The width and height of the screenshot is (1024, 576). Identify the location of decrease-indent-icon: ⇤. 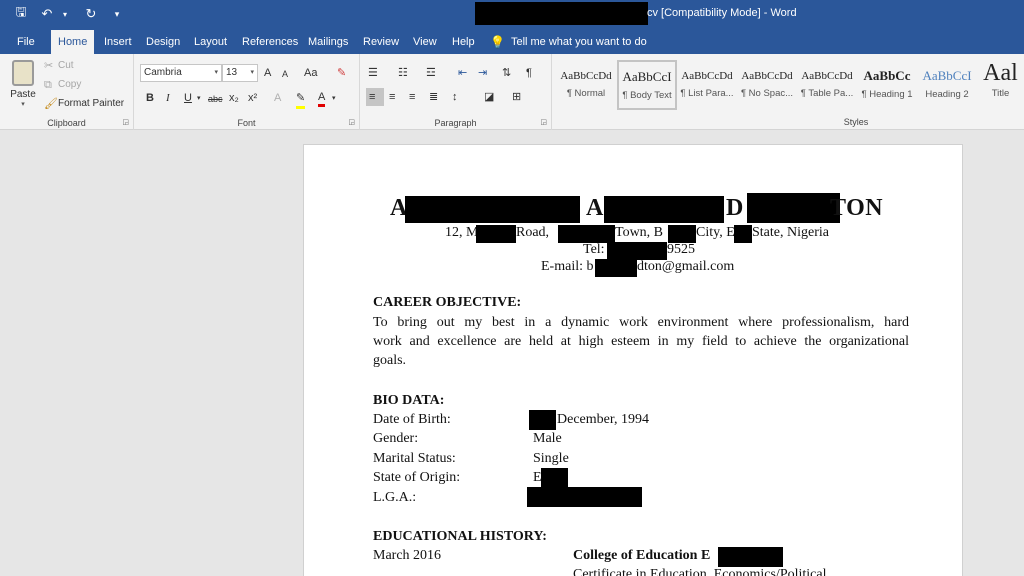
(462, 73).